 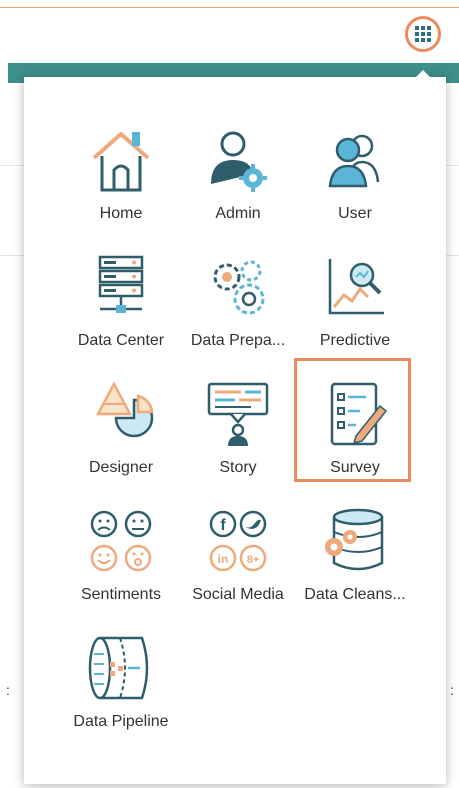 I want to click on menu-item-label: Admin, so click(x=238, y=213).